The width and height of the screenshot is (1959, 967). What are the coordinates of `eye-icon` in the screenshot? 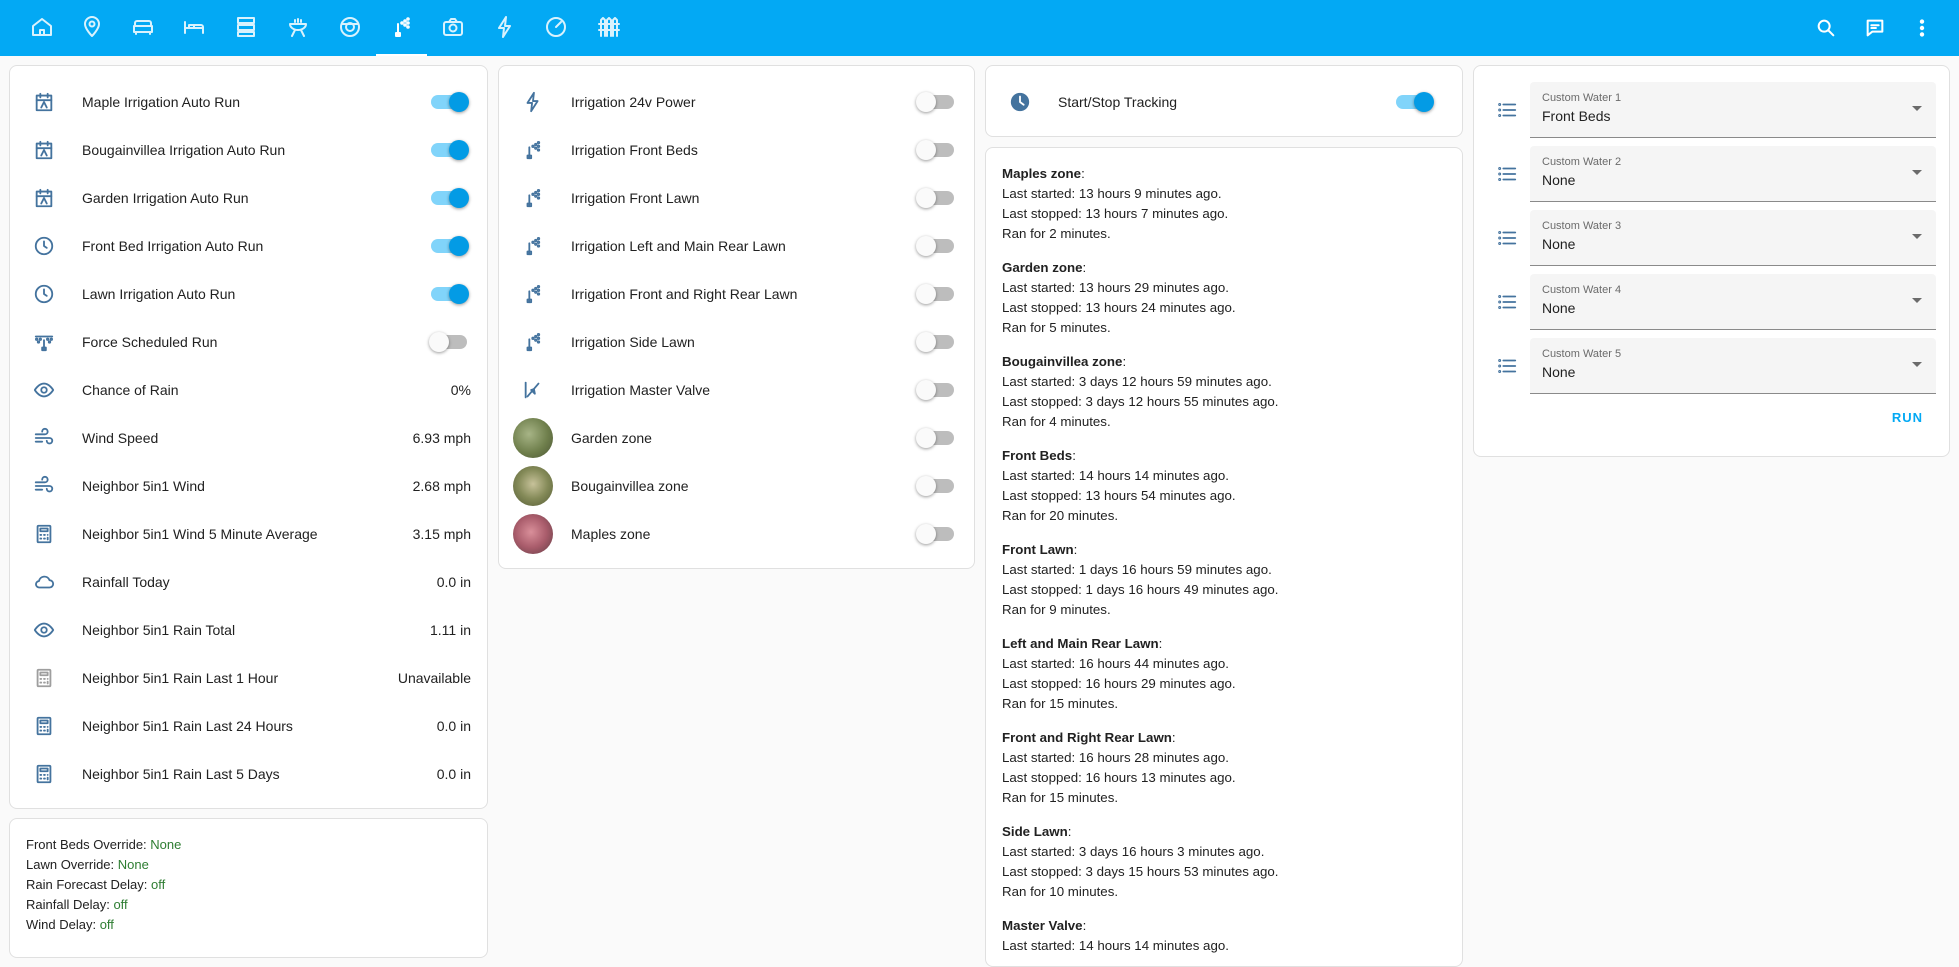 It's located at (44, 630).